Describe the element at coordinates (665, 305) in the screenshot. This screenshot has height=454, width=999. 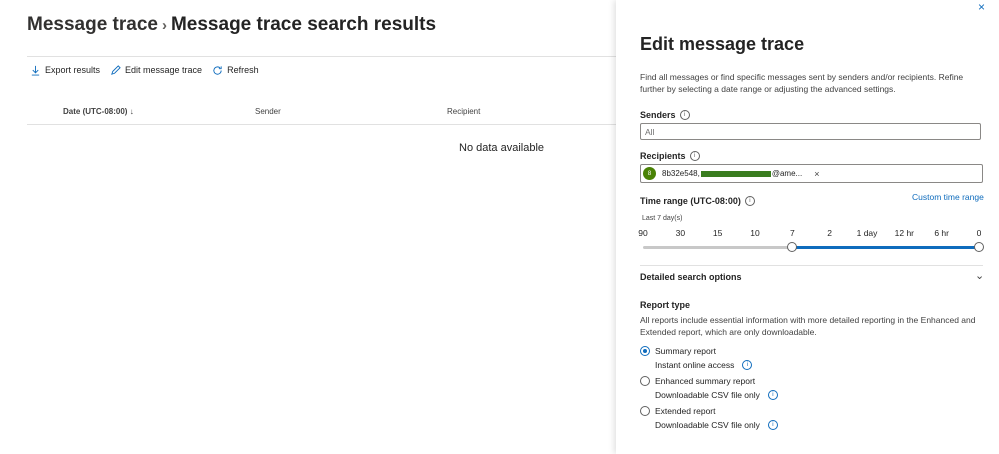
I see `report-type-label: Report type` at that location.